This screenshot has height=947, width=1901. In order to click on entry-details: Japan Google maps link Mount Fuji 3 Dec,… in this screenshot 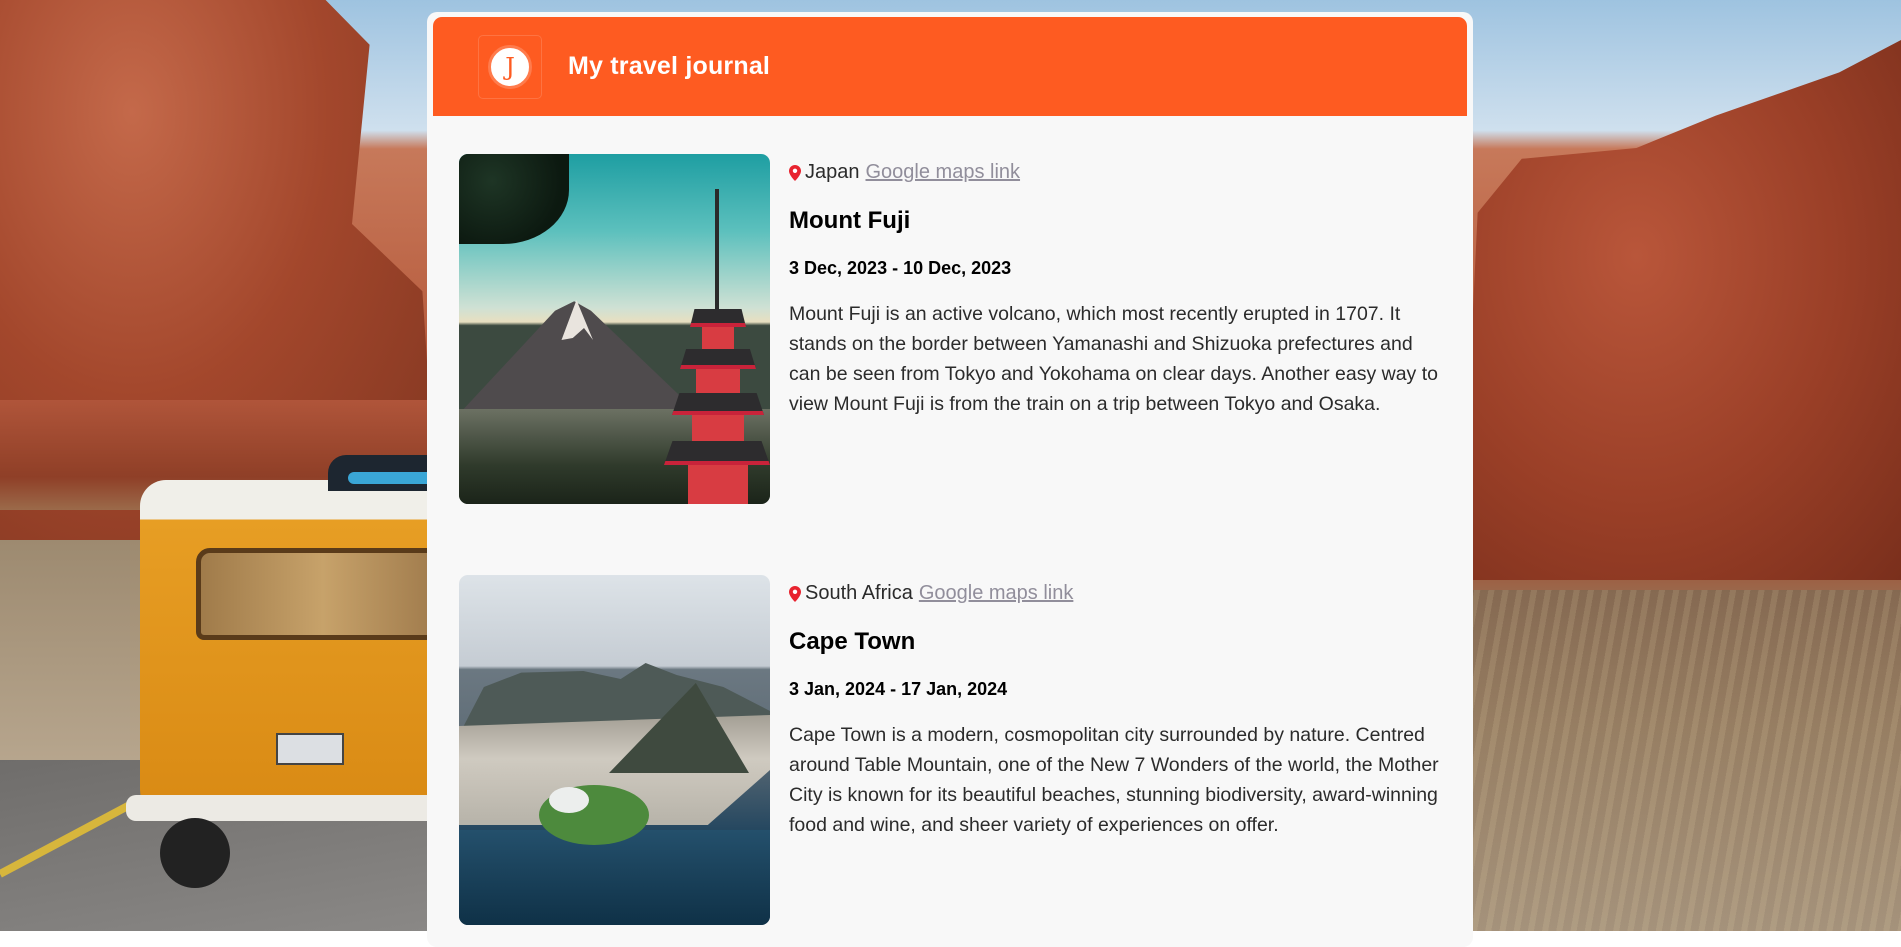, I will do `click(1119, 286)`.